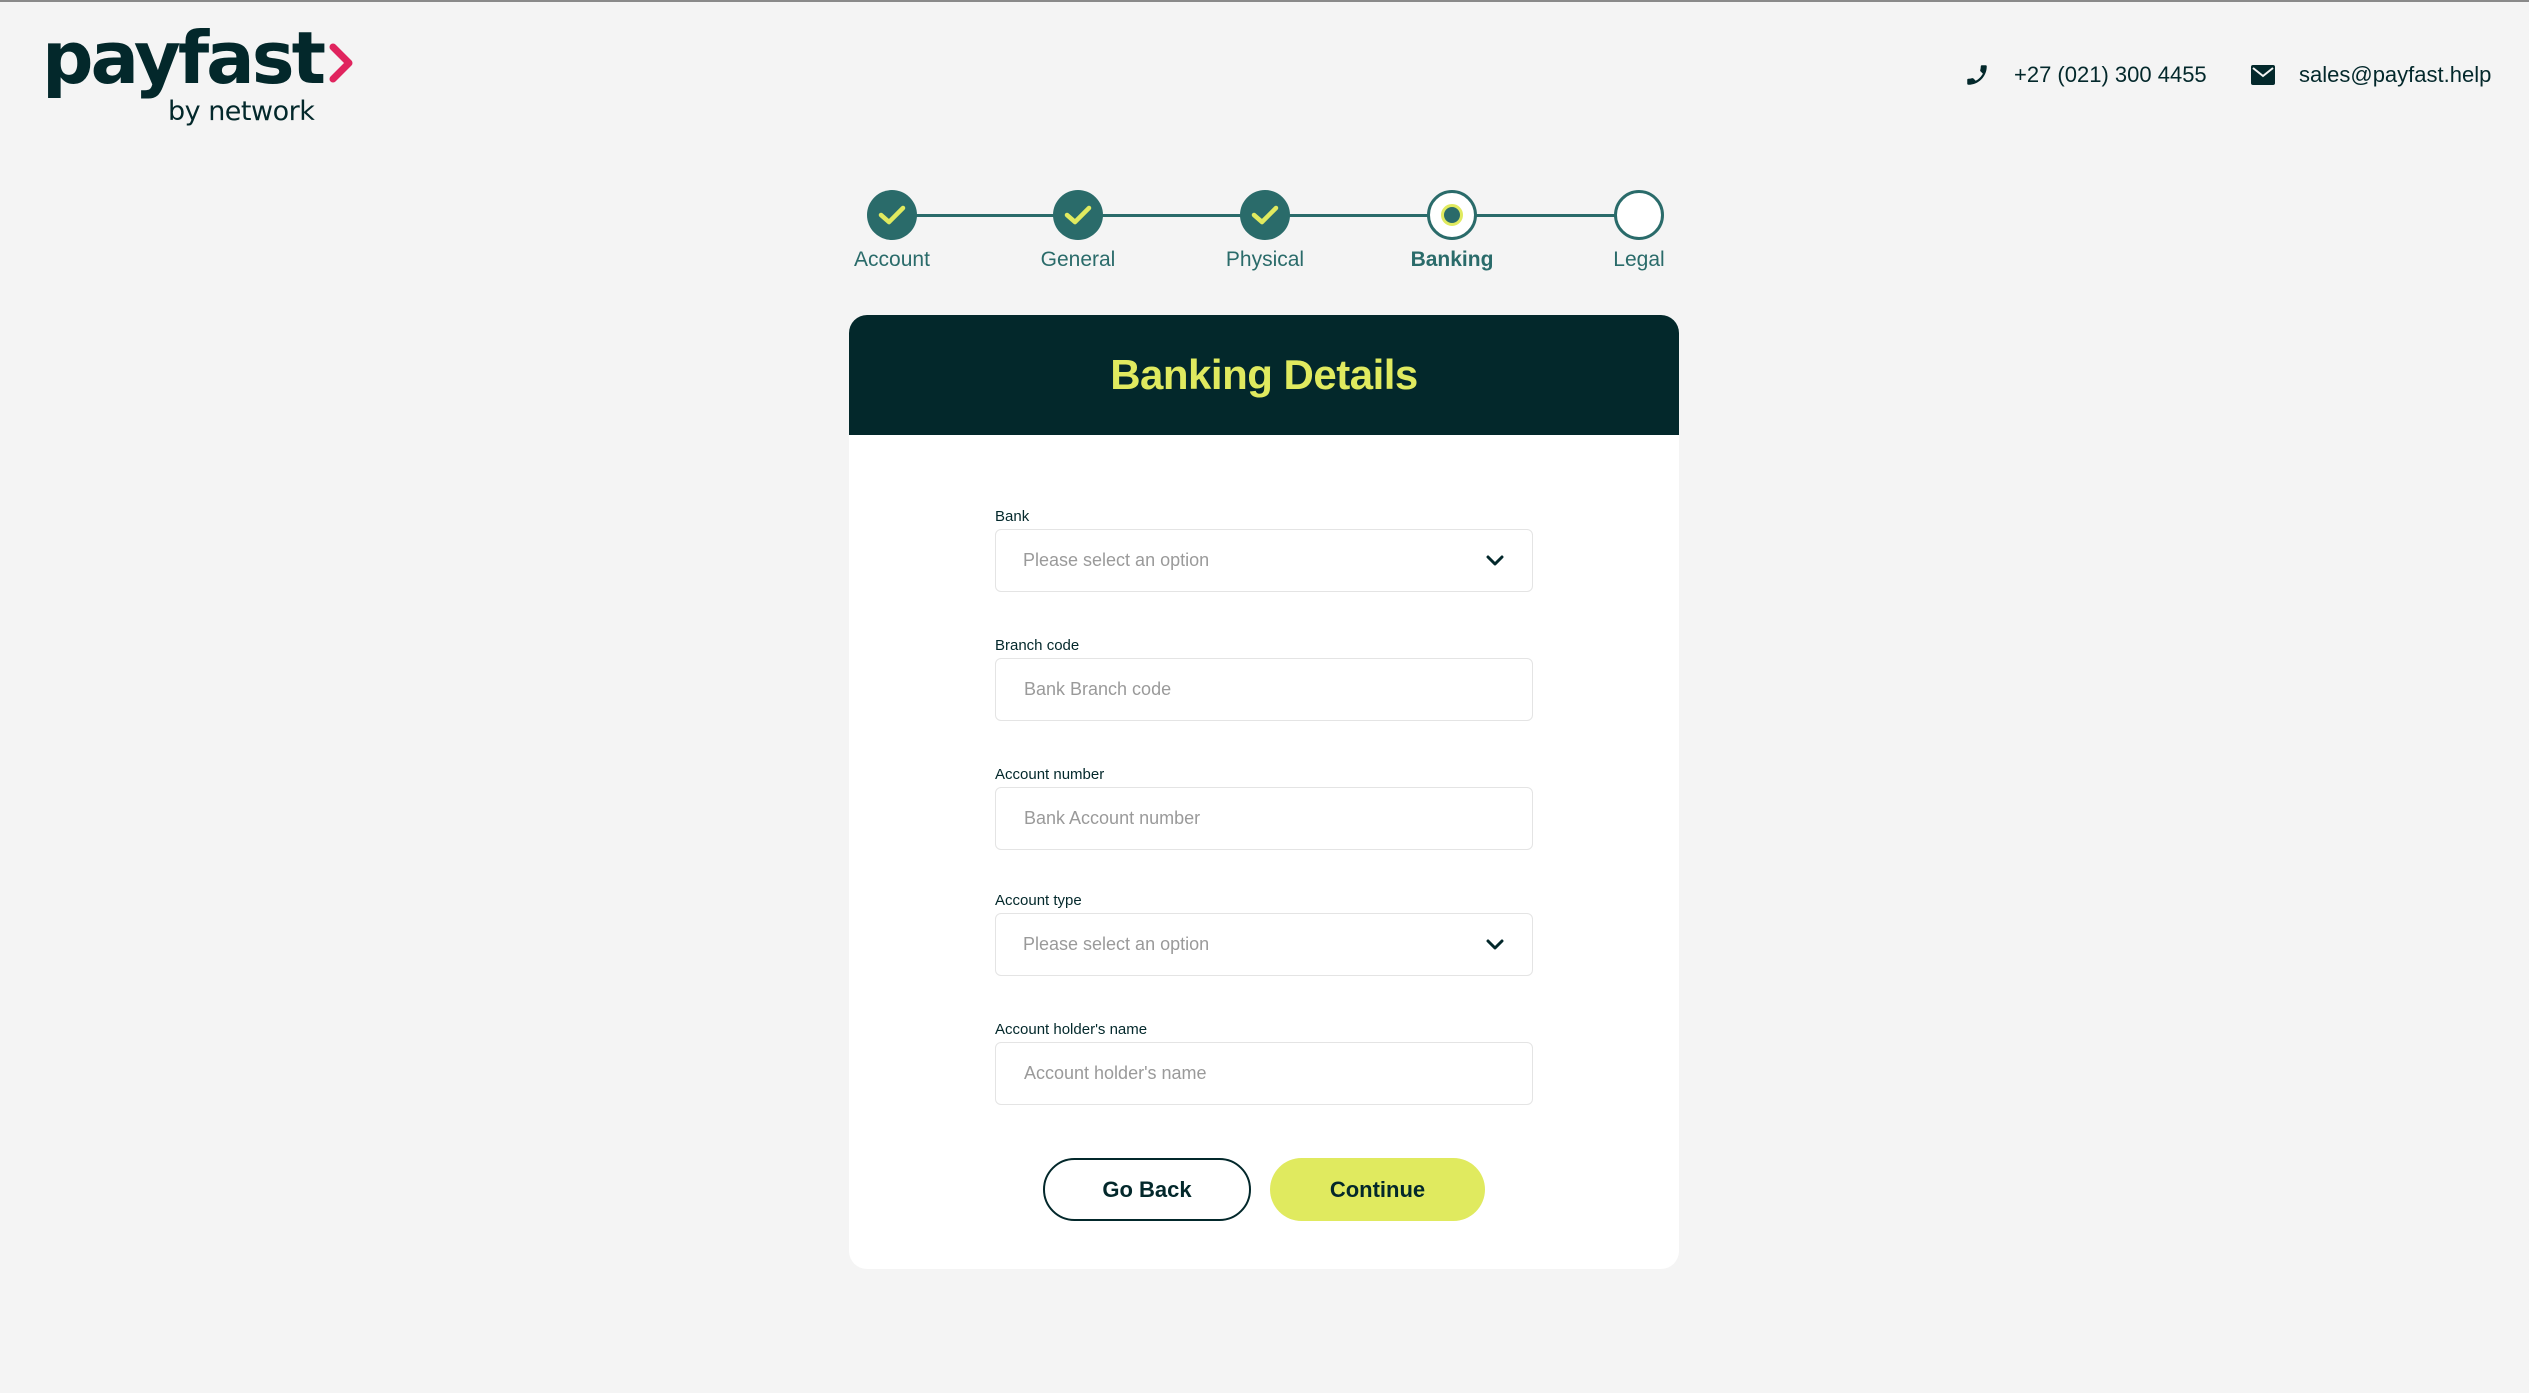 Image resolution: width=2529 pixels, height=1393 pixels. Describe the element at coordinates (1078, 259) in the screenshot. I see `step-label: General` at that location.